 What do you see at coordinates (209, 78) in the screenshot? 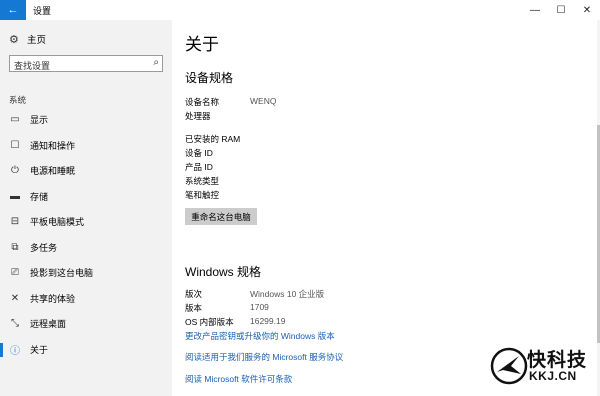
I see `device-spec-heading: 设备规格` at bounding box center [209, 78].